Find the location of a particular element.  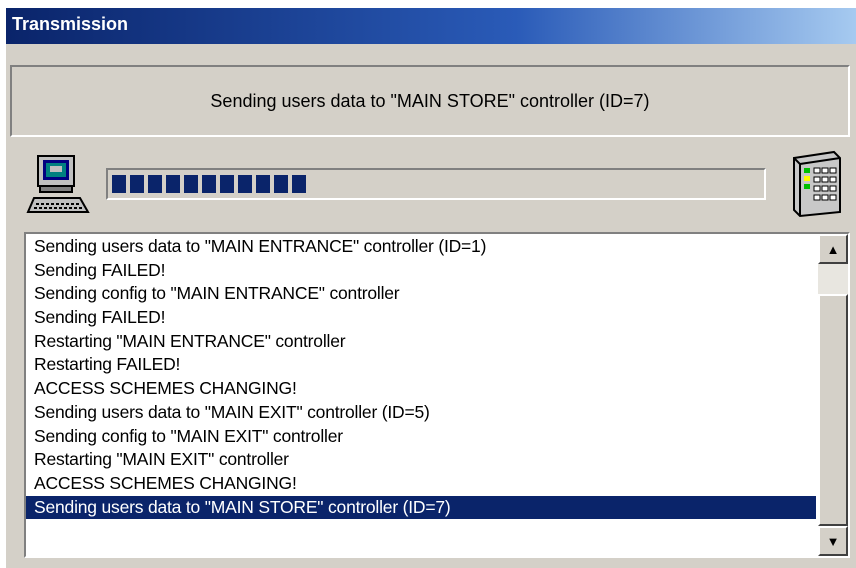

vertical-scrollbar: ▲ ▼ is located at coordinates (833, 395).